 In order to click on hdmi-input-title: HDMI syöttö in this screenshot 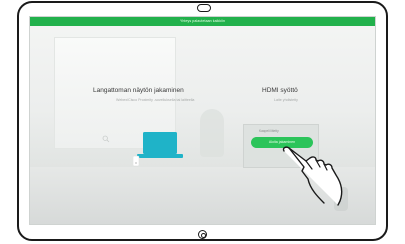, I will do `click(280, 90)`.